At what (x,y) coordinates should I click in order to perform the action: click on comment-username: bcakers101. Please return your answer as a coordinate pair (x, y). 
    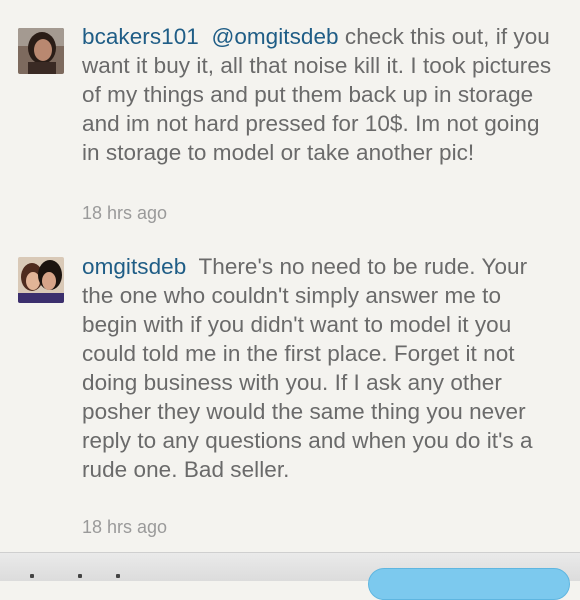
    Looking at the image, I should click on (140, 36).